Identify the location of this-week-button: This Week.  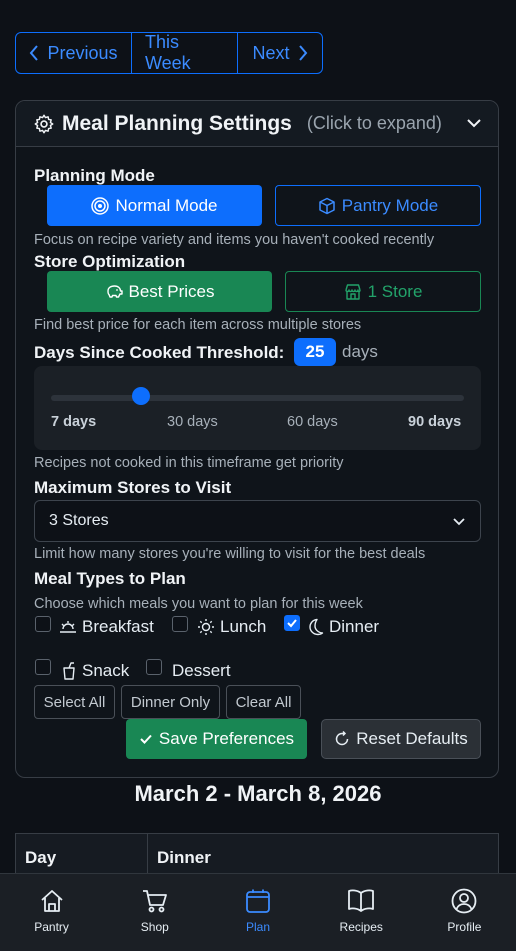
(185, 53).